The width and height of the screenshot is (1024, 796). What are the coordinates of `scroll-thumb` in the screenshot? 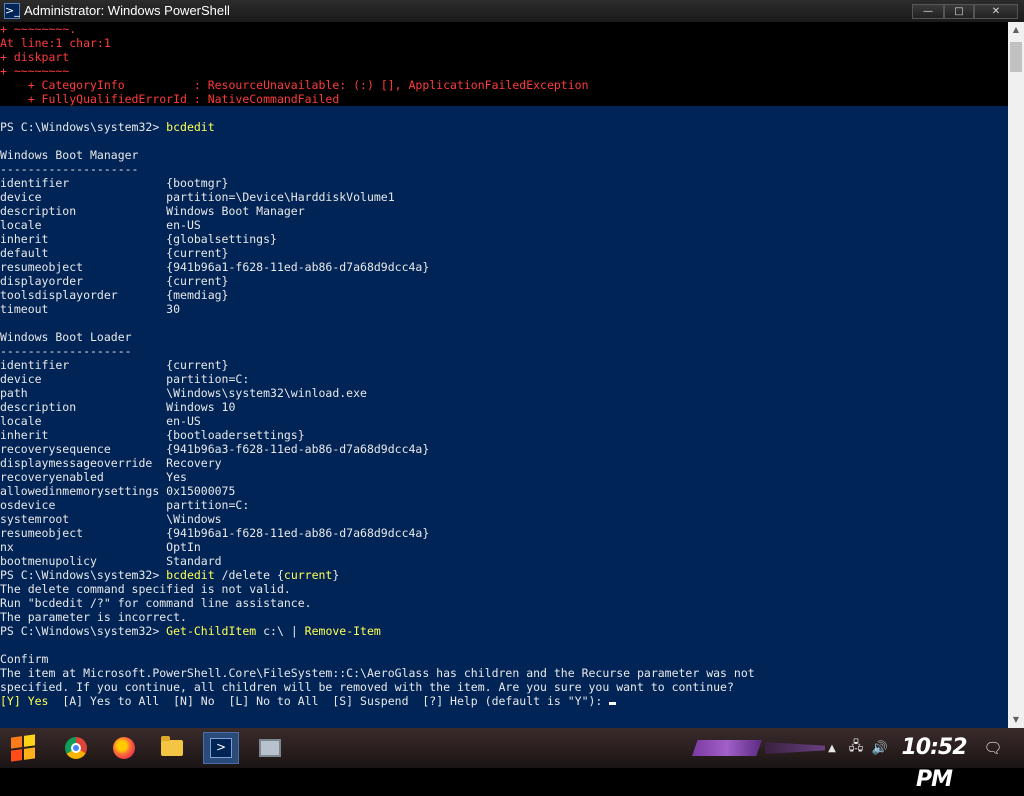 It's located at (1016, 57).